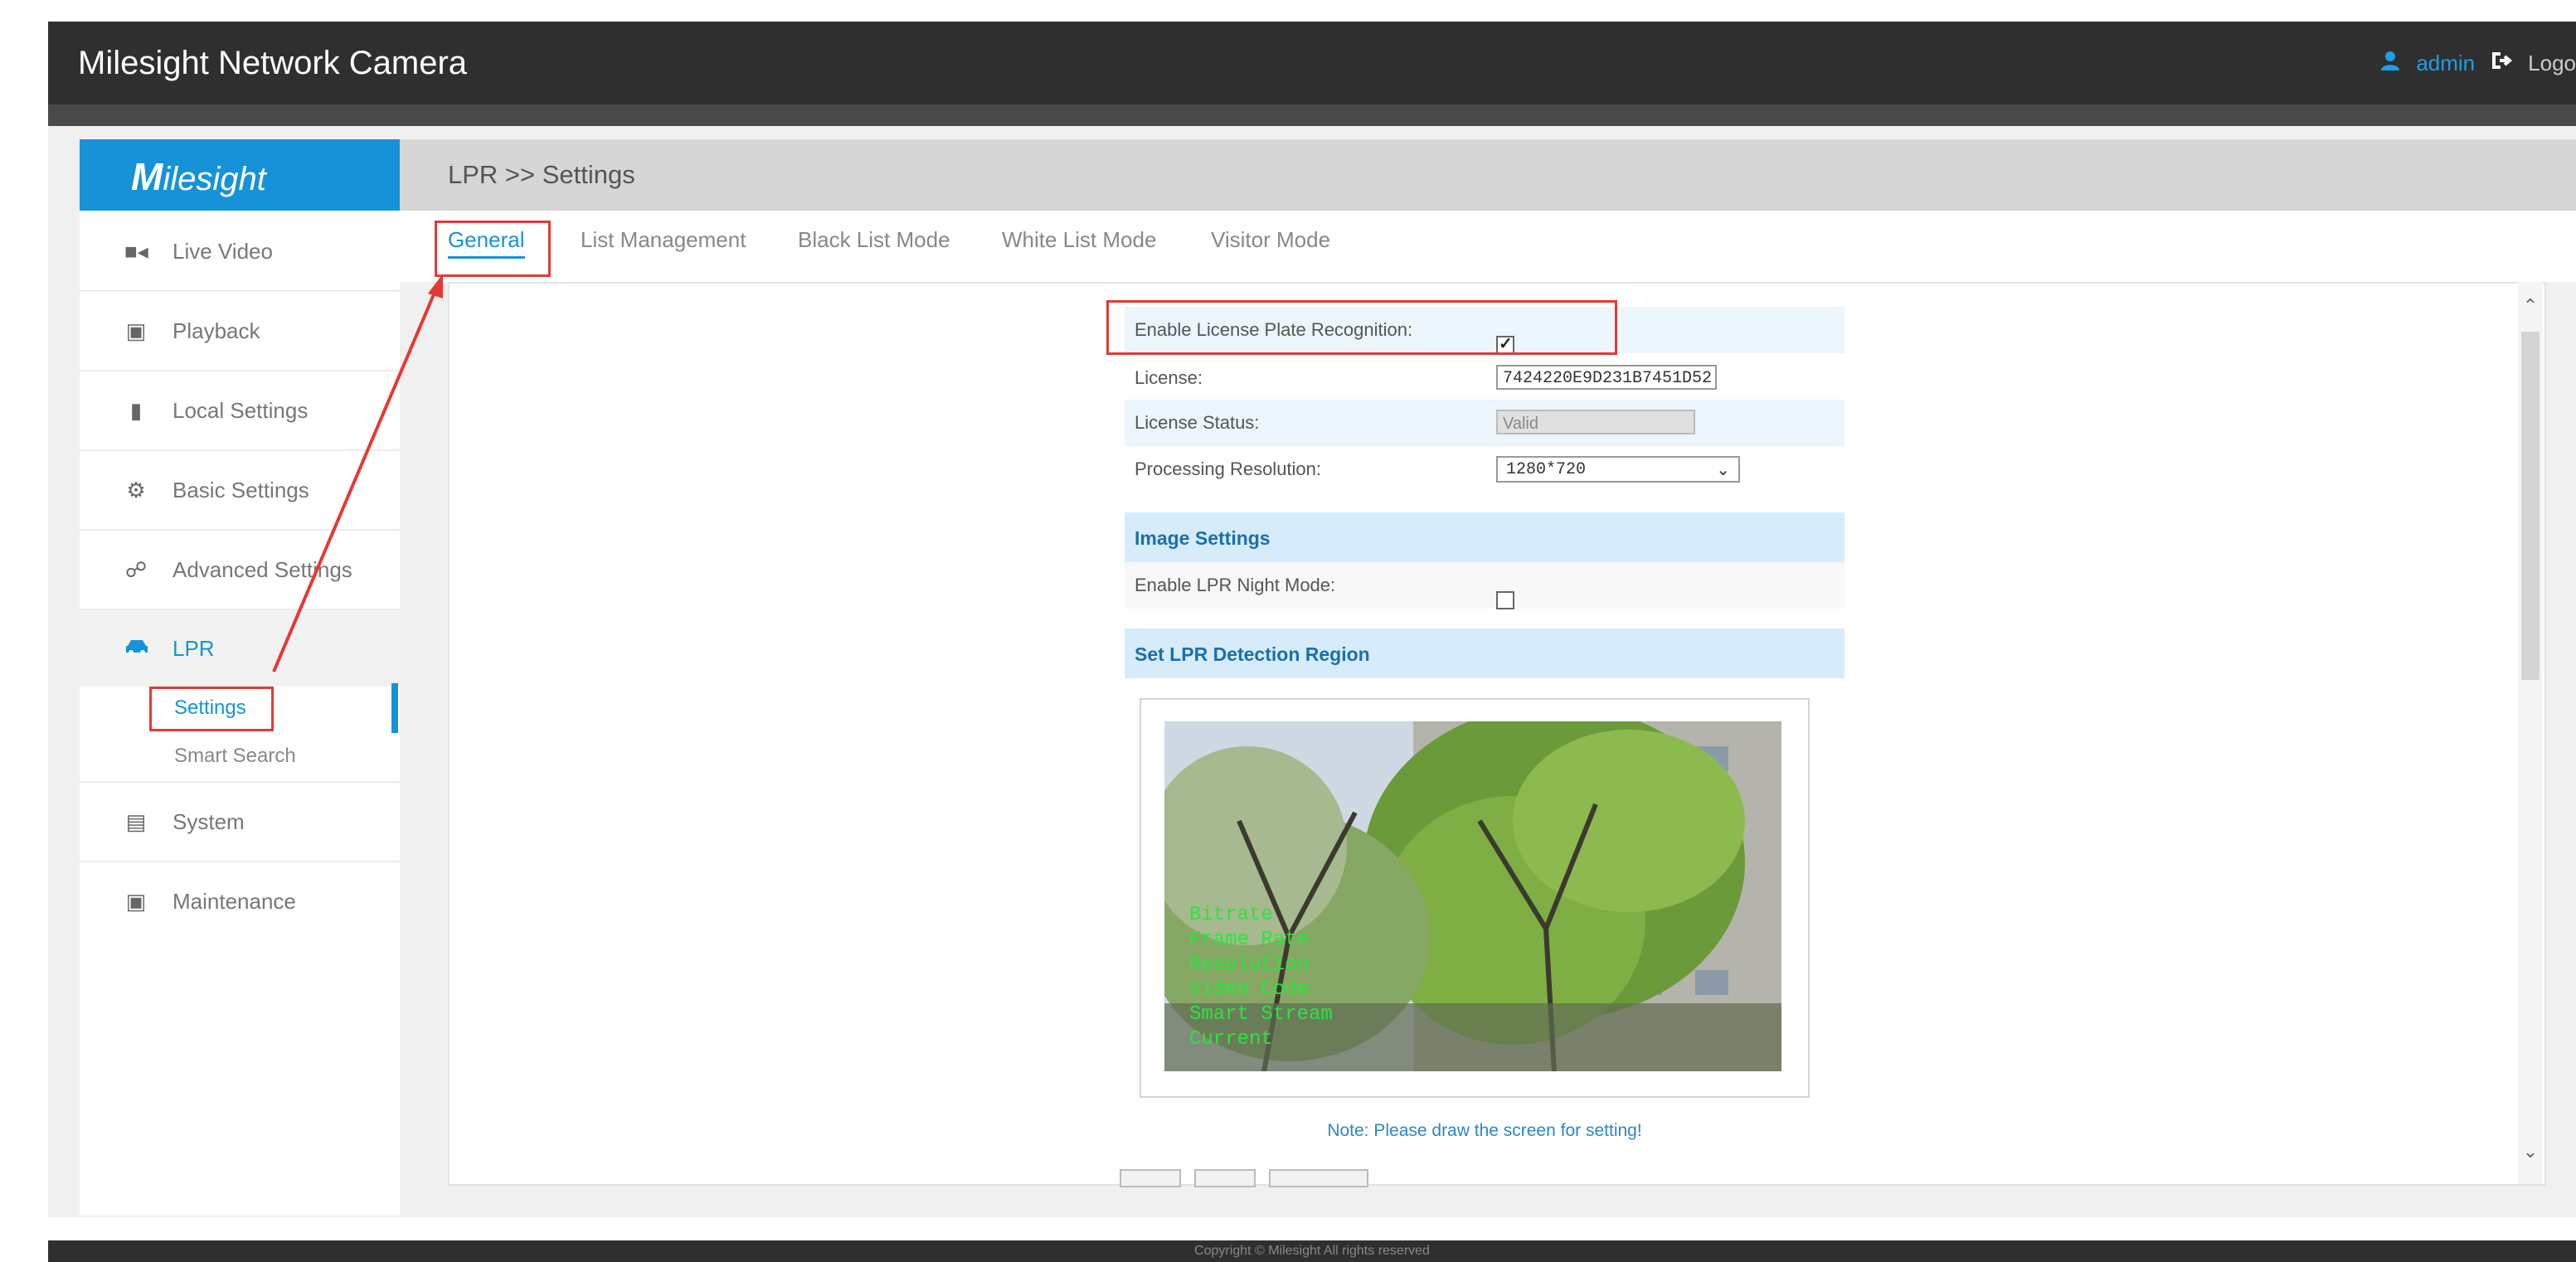  Describe the element at coordinates (358, 473) in the screenshot. I see `annotation-arrow` at that location.